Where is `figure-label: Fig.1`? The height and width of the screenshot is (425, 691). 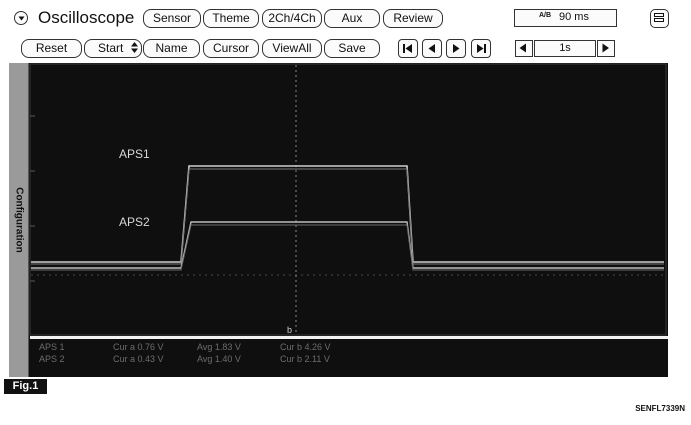 figure-label: Fig.1 is located at coordinates (25, 386).